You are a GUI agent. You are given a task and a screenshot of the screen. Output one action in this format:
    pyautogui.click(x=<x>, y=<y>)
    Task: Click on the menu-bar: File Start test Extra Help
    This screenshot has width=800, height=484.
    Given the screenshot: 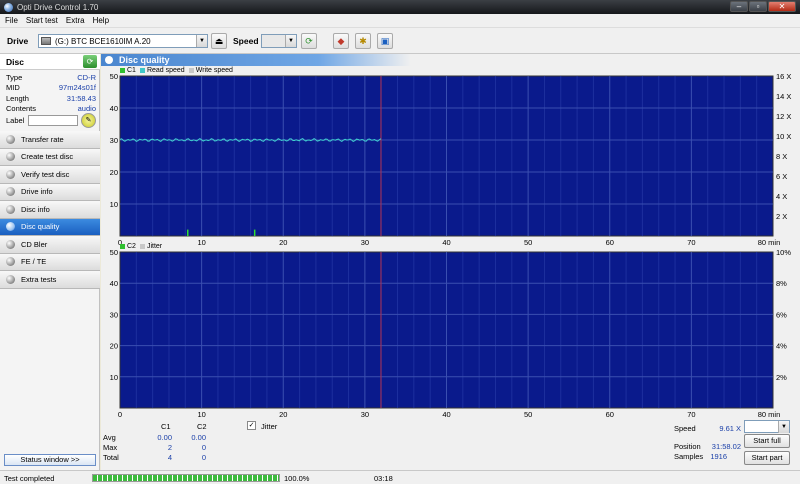 What is the action you would take?
    pyautogui.click(x=400, y=21)
    